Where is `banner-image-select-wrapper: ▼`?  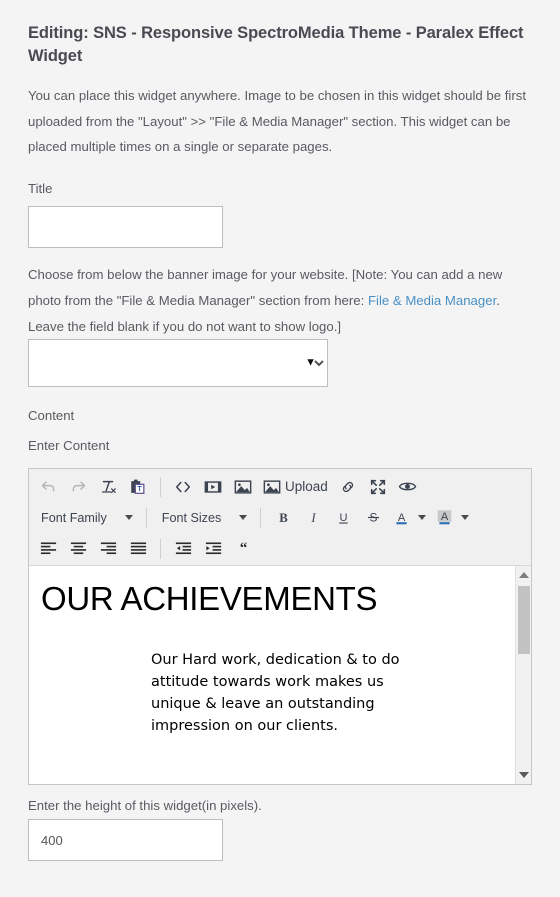 banner-image-select-wrapper: ▼ is located at coordinates (178, 363).